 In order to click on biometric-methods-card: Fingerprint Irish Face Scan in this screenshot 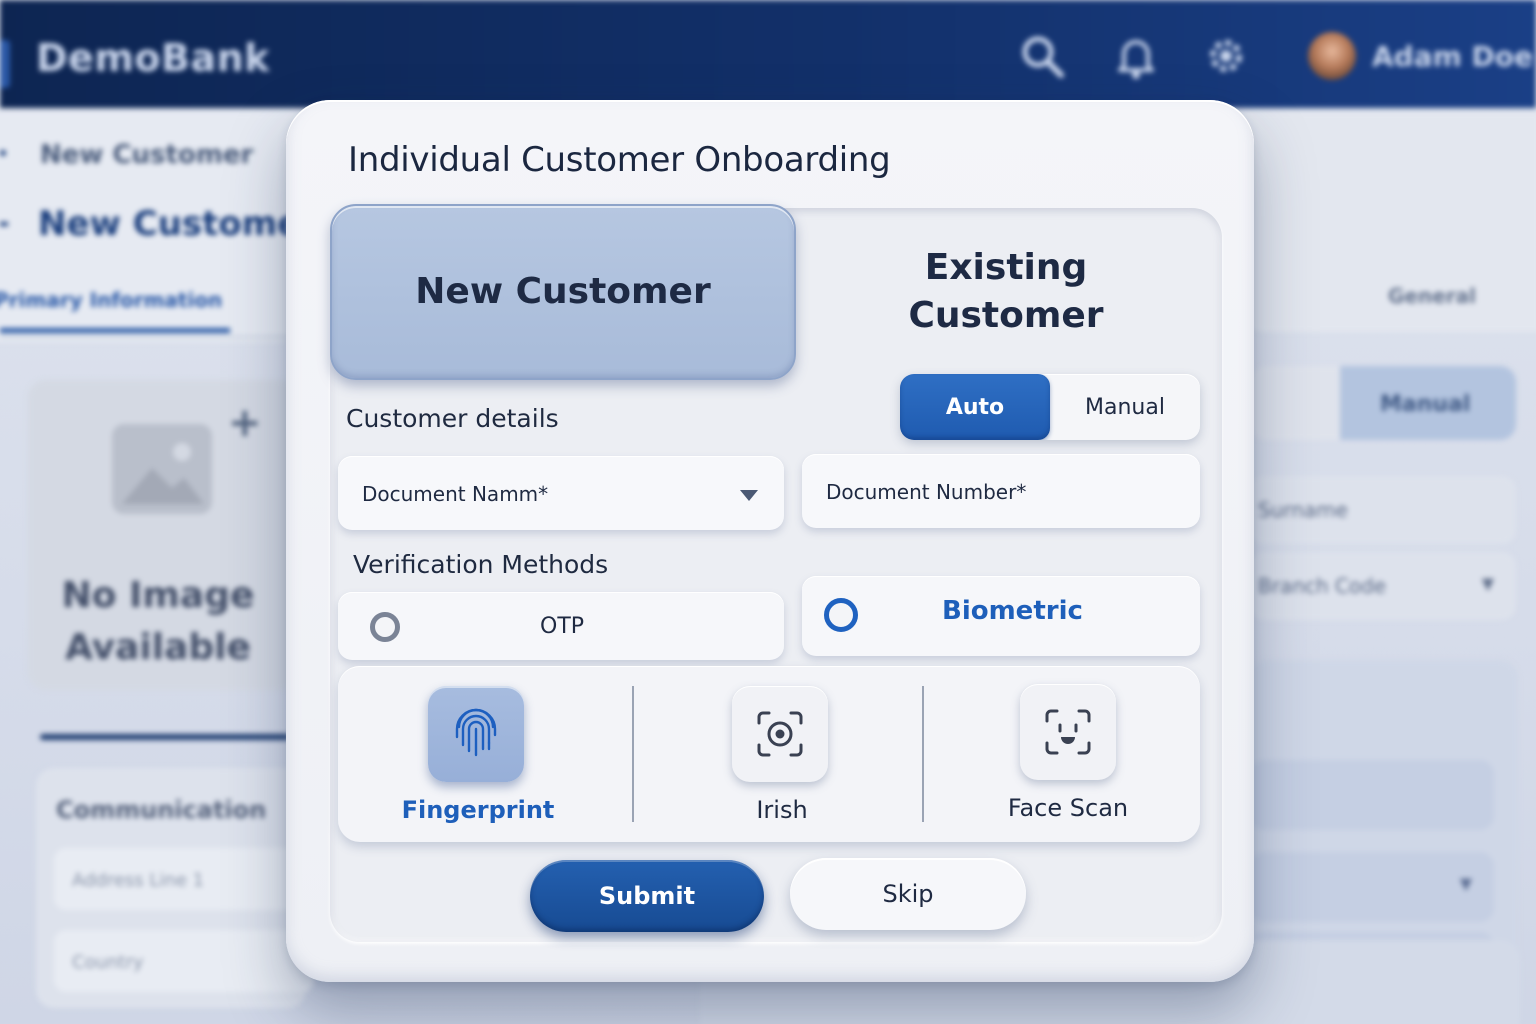, I will do `click(769, 754)`.